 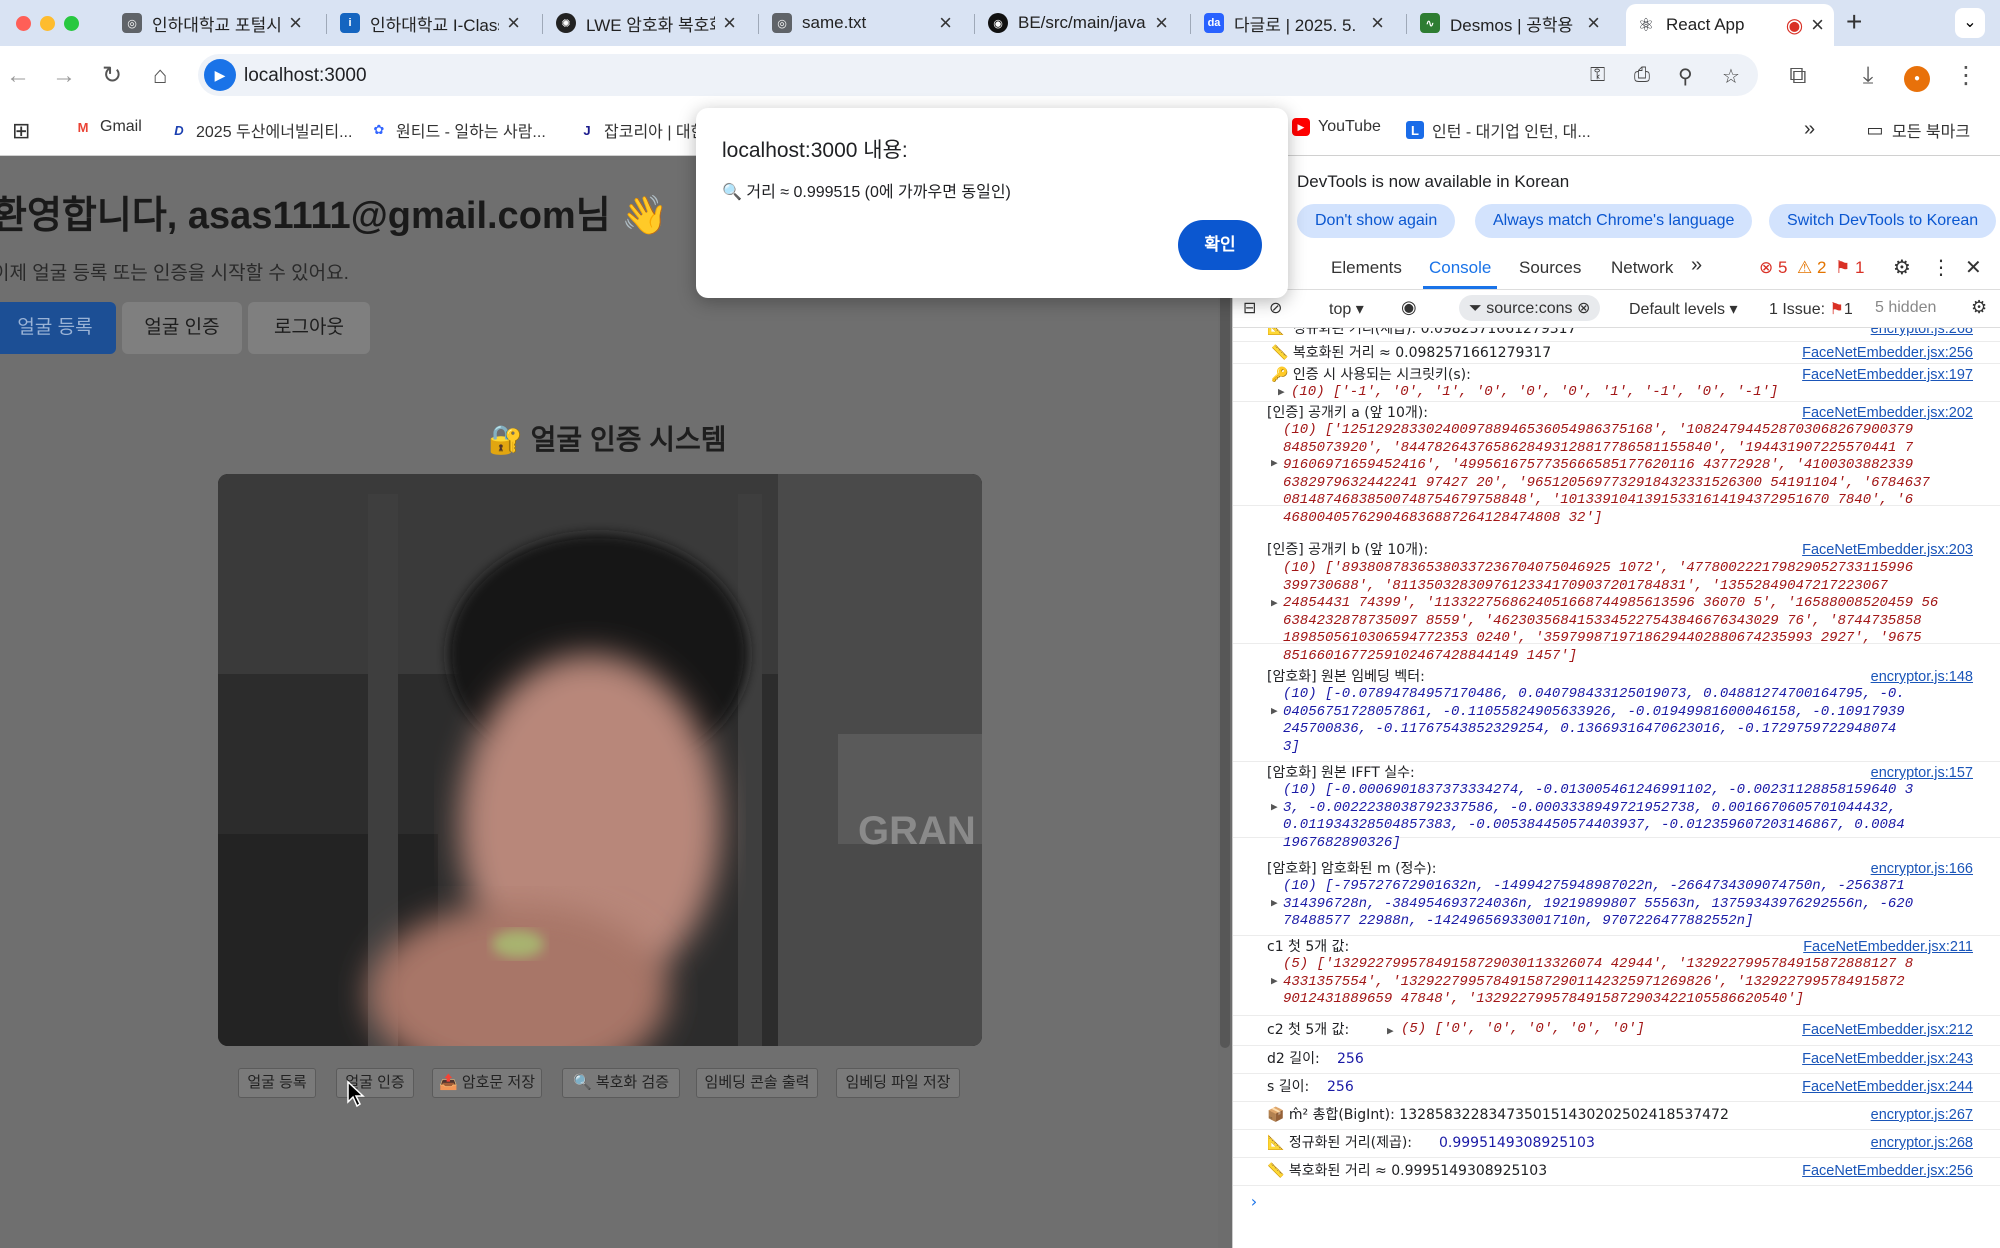 I want to click on log-source-link: FaceNetEmbedder.jsx:197, so click(x=1887, y=375).